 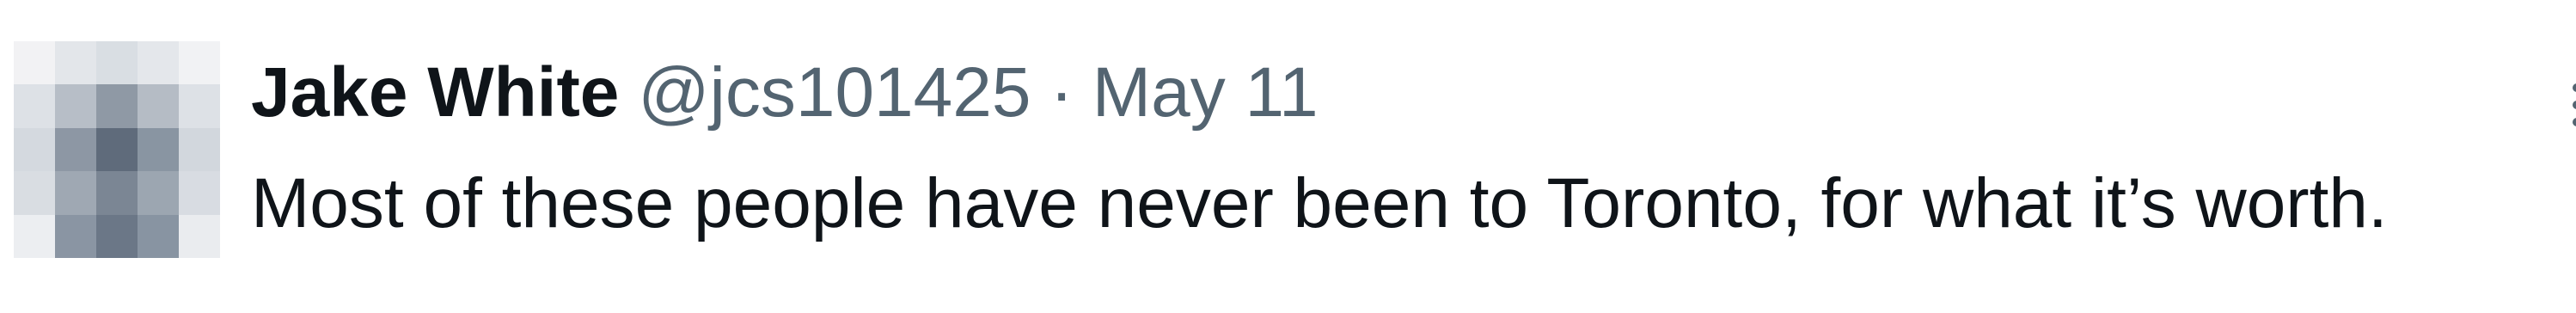 I want to click on tweet-timestamp: May 11, so click(x=1205, y=93).